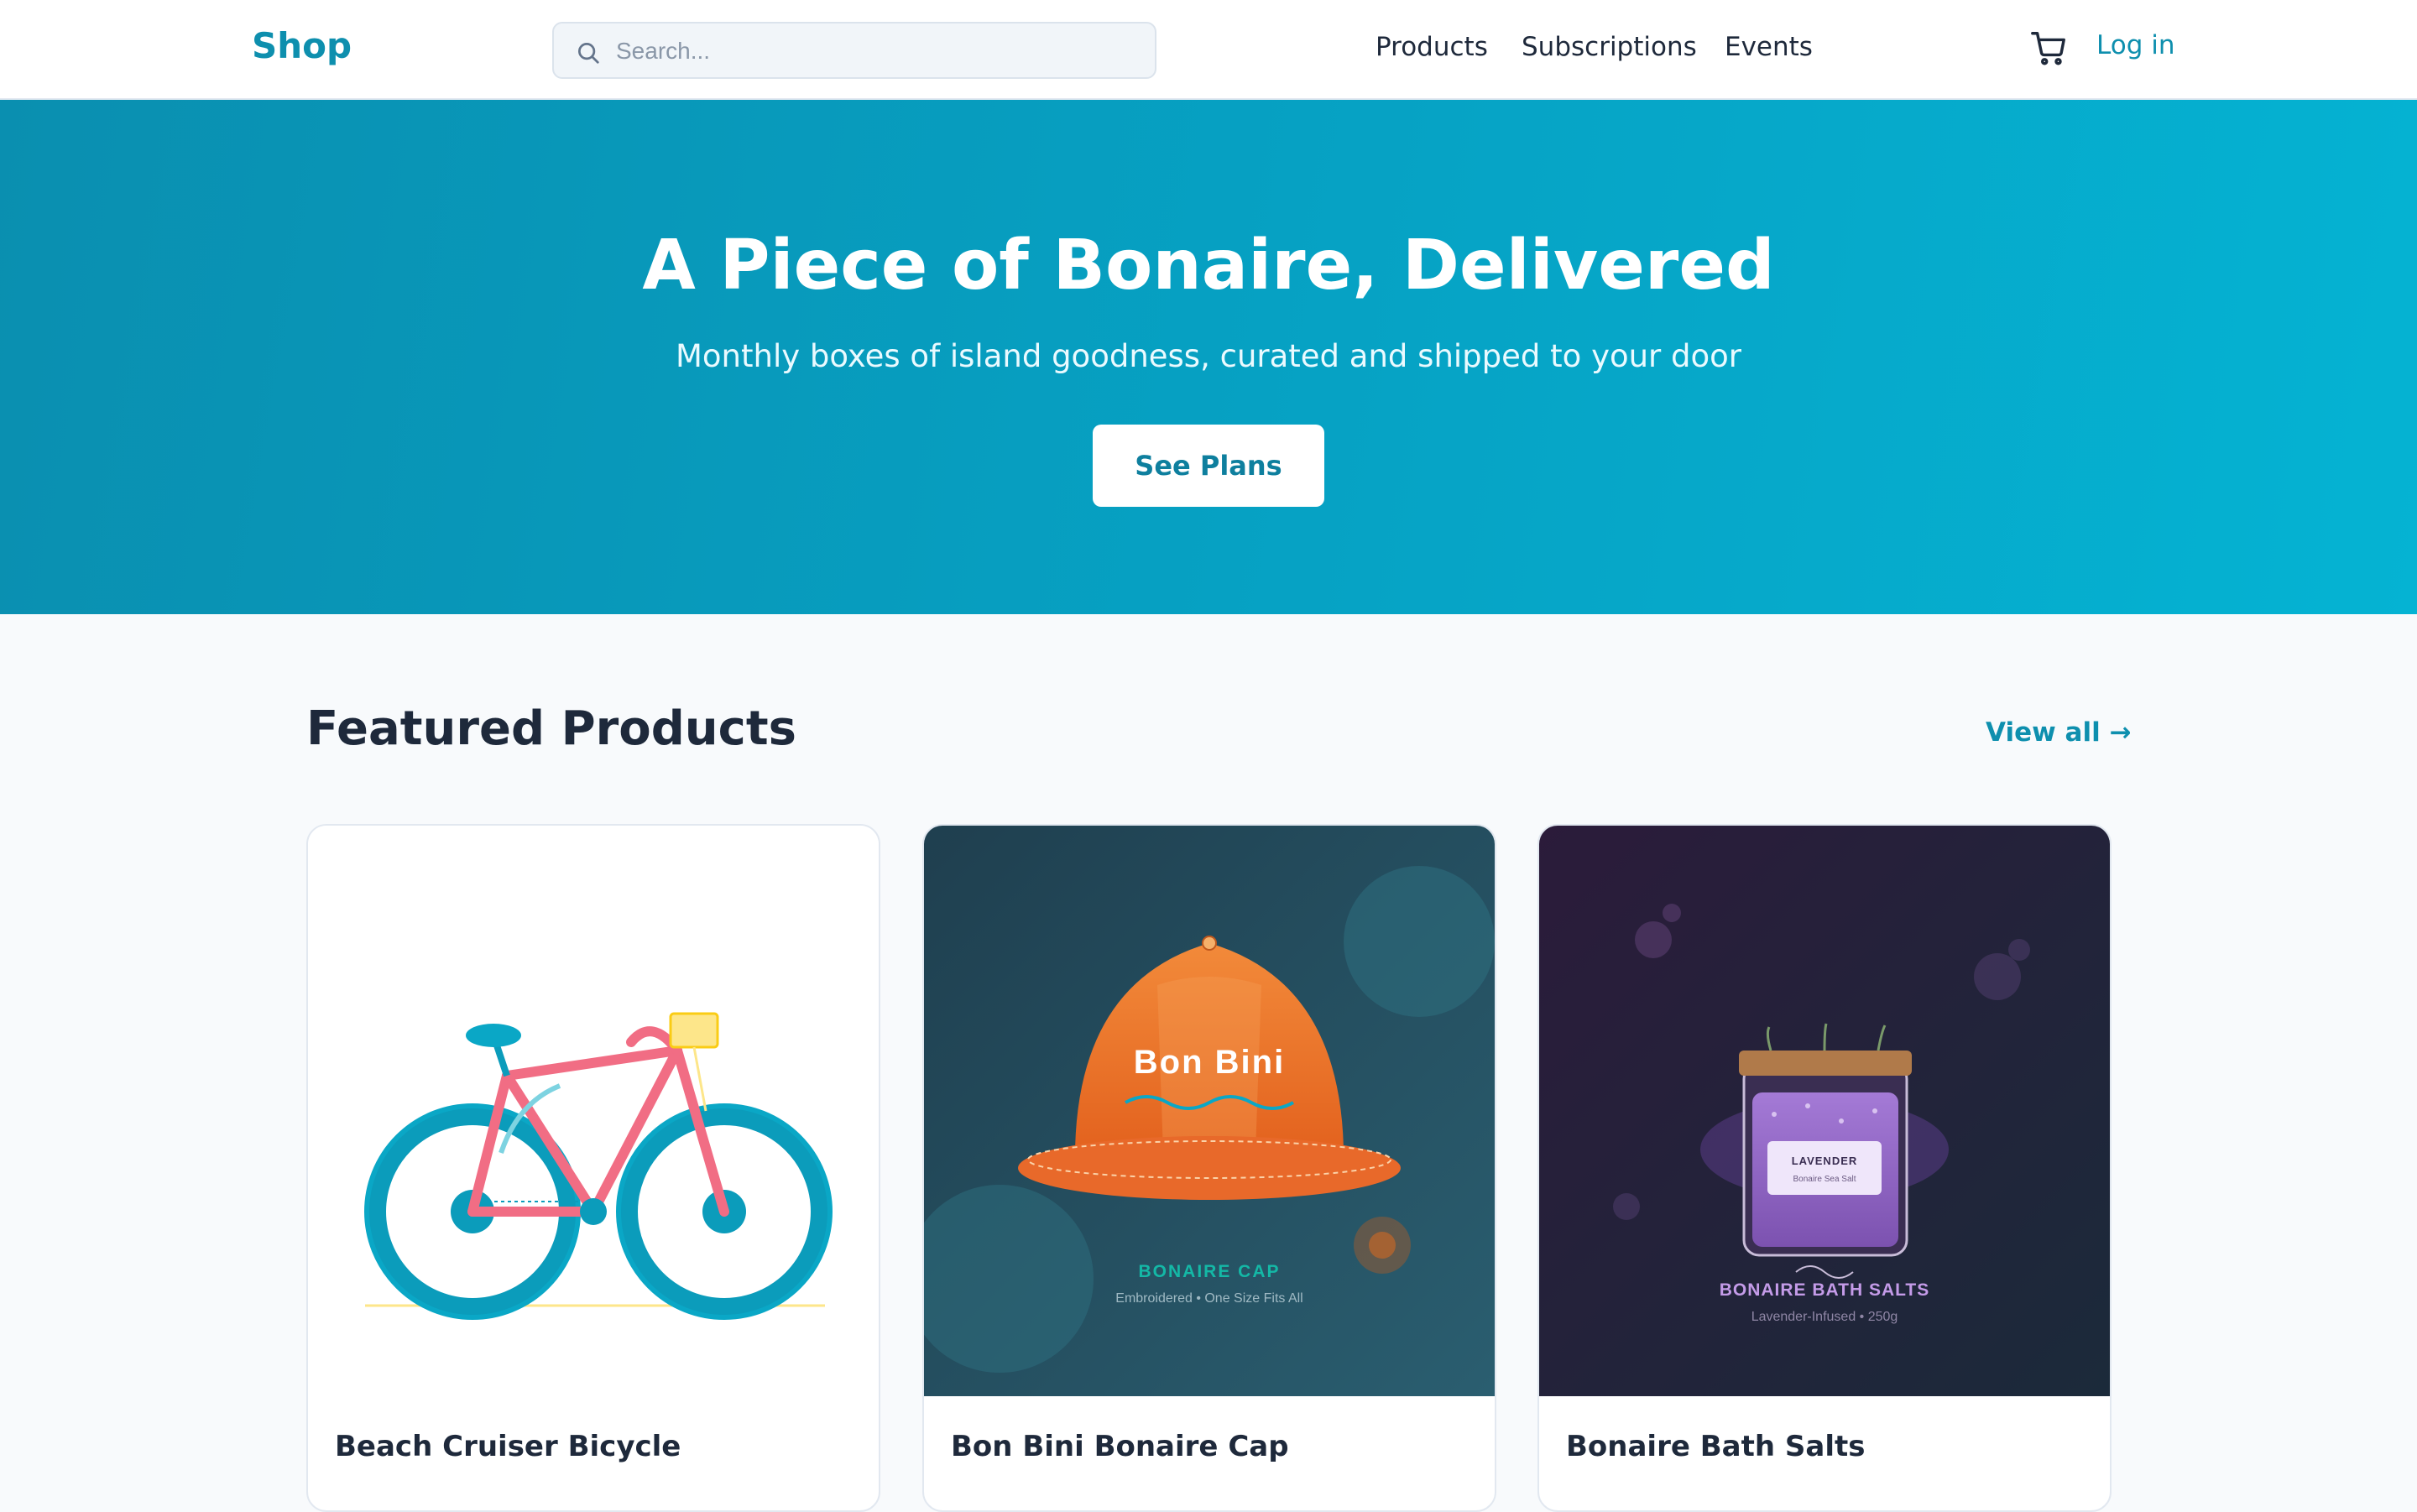 This screenshot has width=2417, height=1512. I want to click on product-name: Beach Cruiser Bicycle, so click(508, 1446).